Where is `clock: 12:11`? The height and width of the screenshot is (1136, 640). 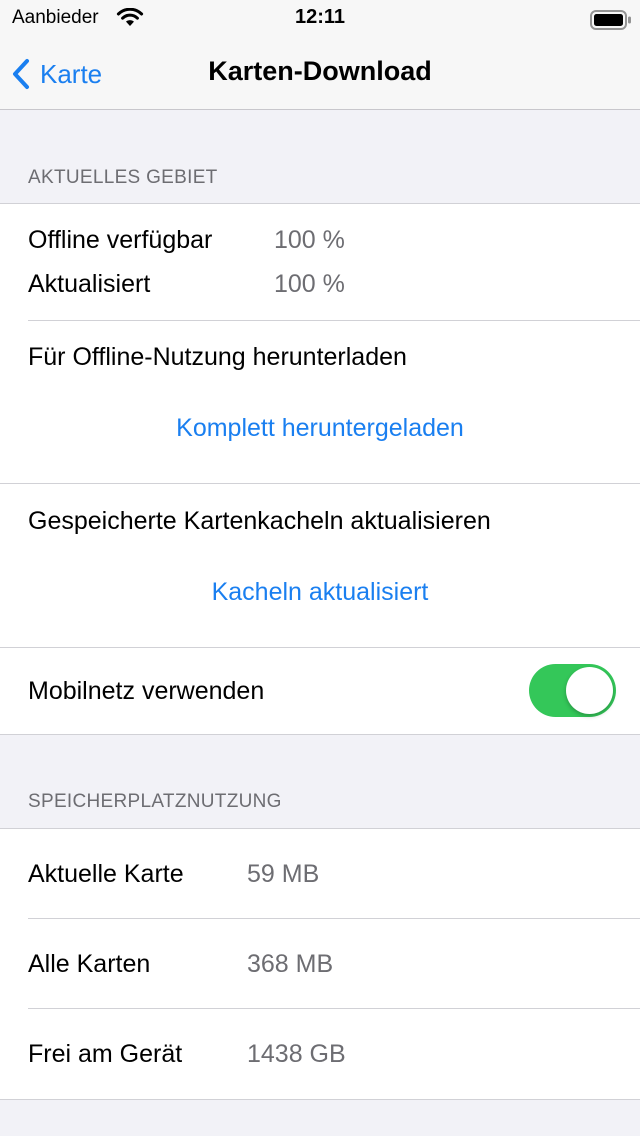
clock: 12:11 is located at coordinates (320, 17).